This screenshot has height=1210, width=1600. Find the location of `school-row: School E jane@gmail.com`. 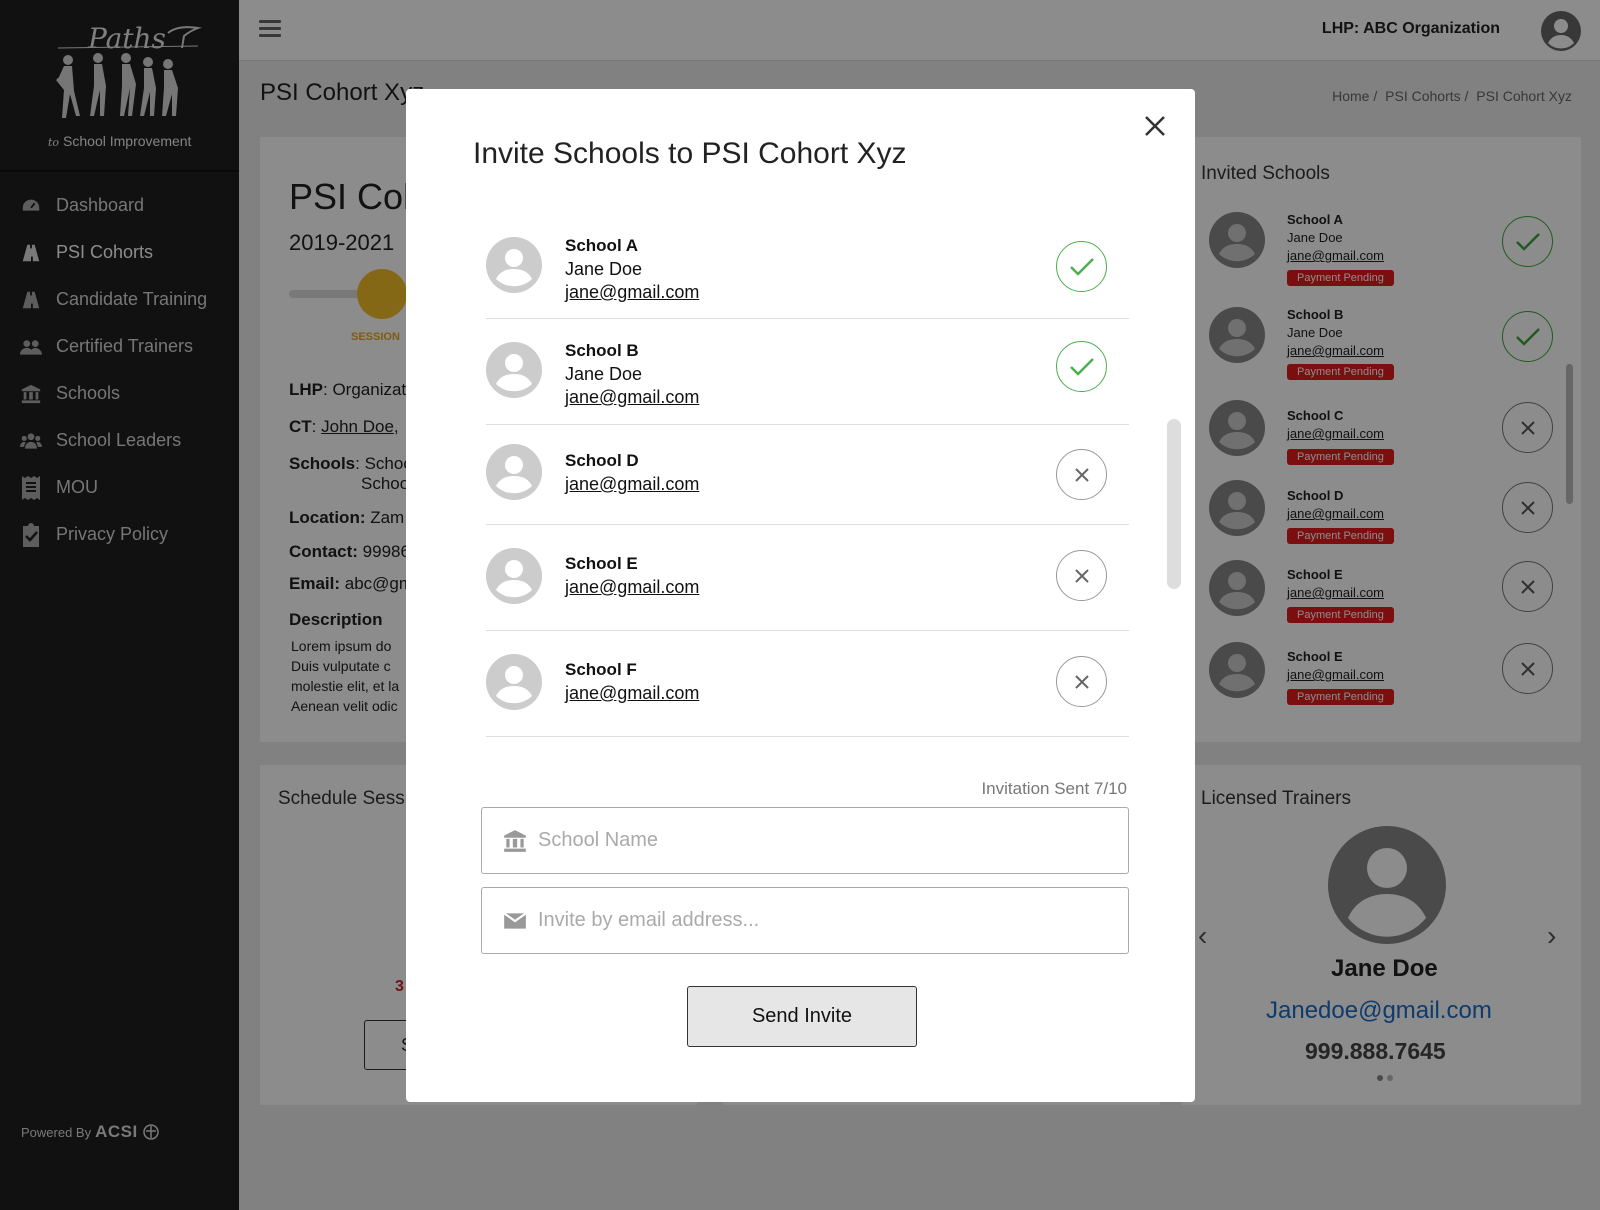

school-row: School E jane@gmail.com is located at coordinates (807, 578).